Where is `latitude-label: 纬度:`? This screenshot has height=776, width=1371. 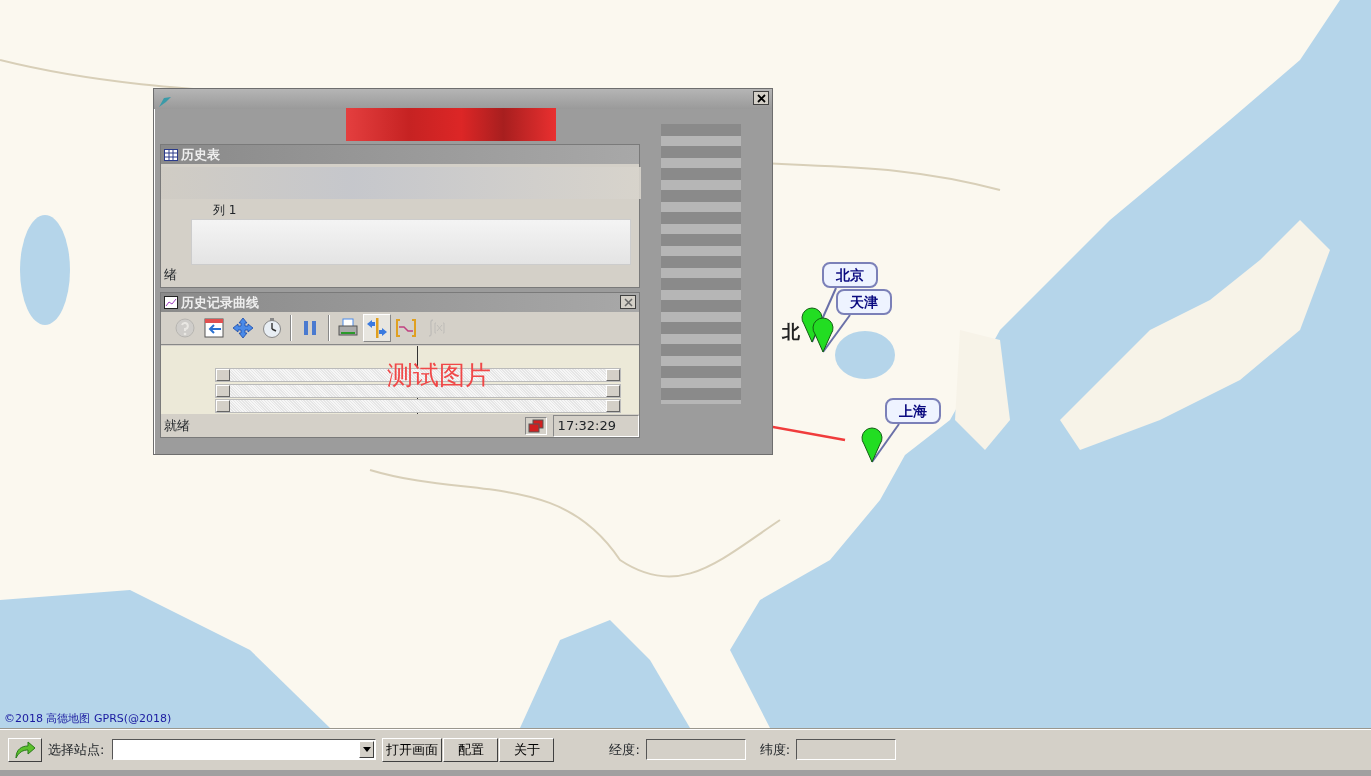 latitude-label: 纬度: is located at coordinates (775, 749).